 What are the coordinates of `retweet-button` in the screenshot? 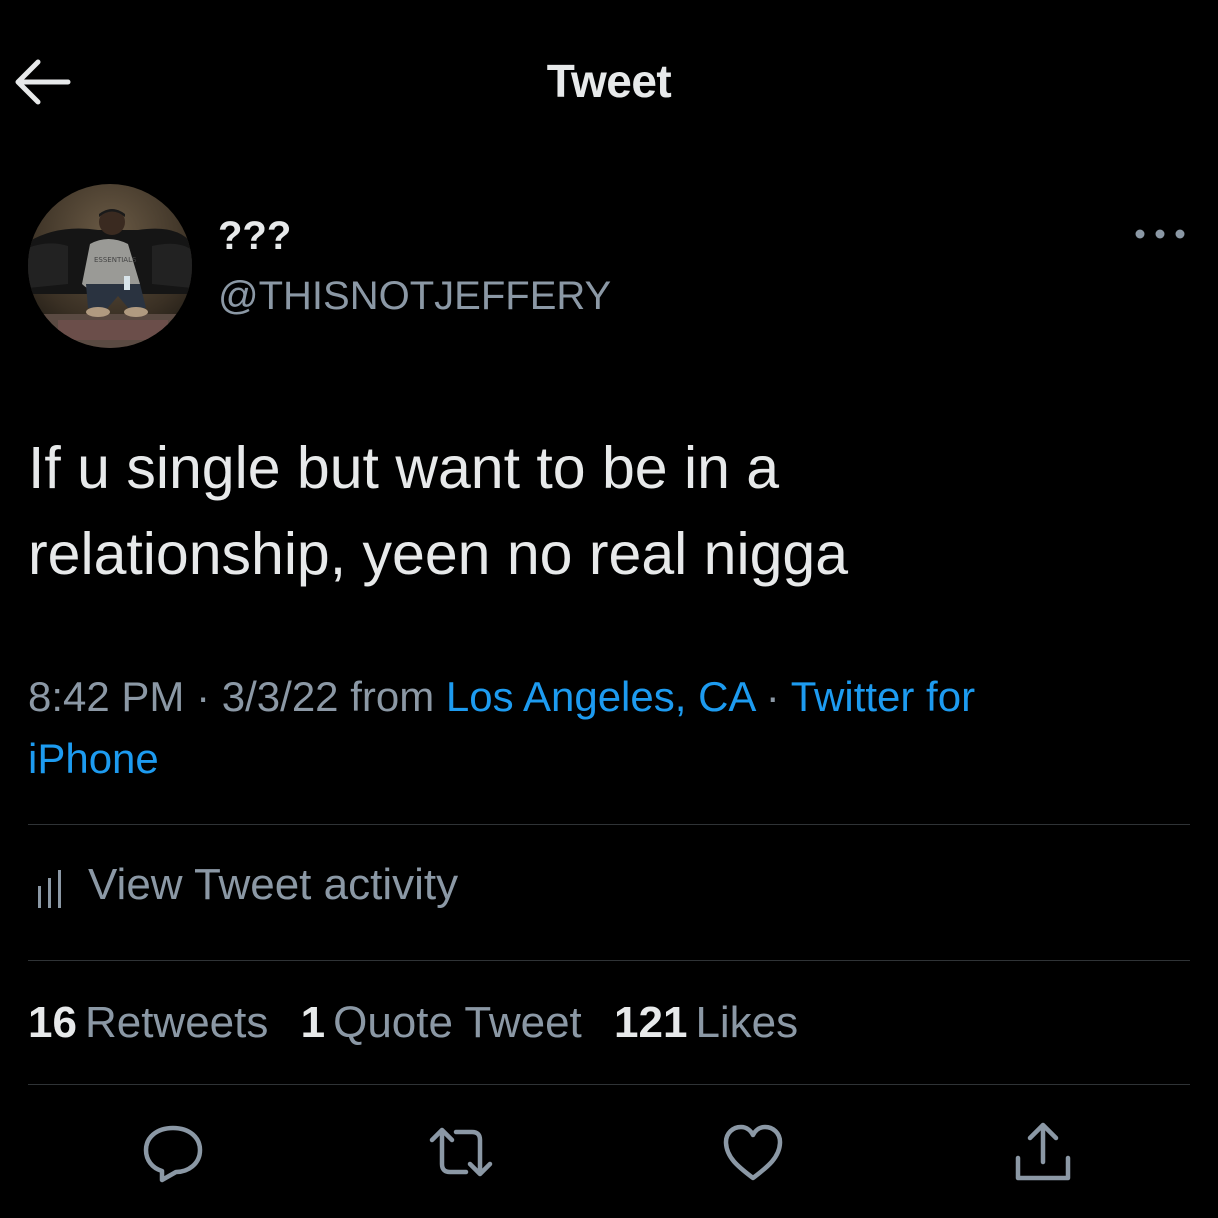 It's located at (461, 1153).